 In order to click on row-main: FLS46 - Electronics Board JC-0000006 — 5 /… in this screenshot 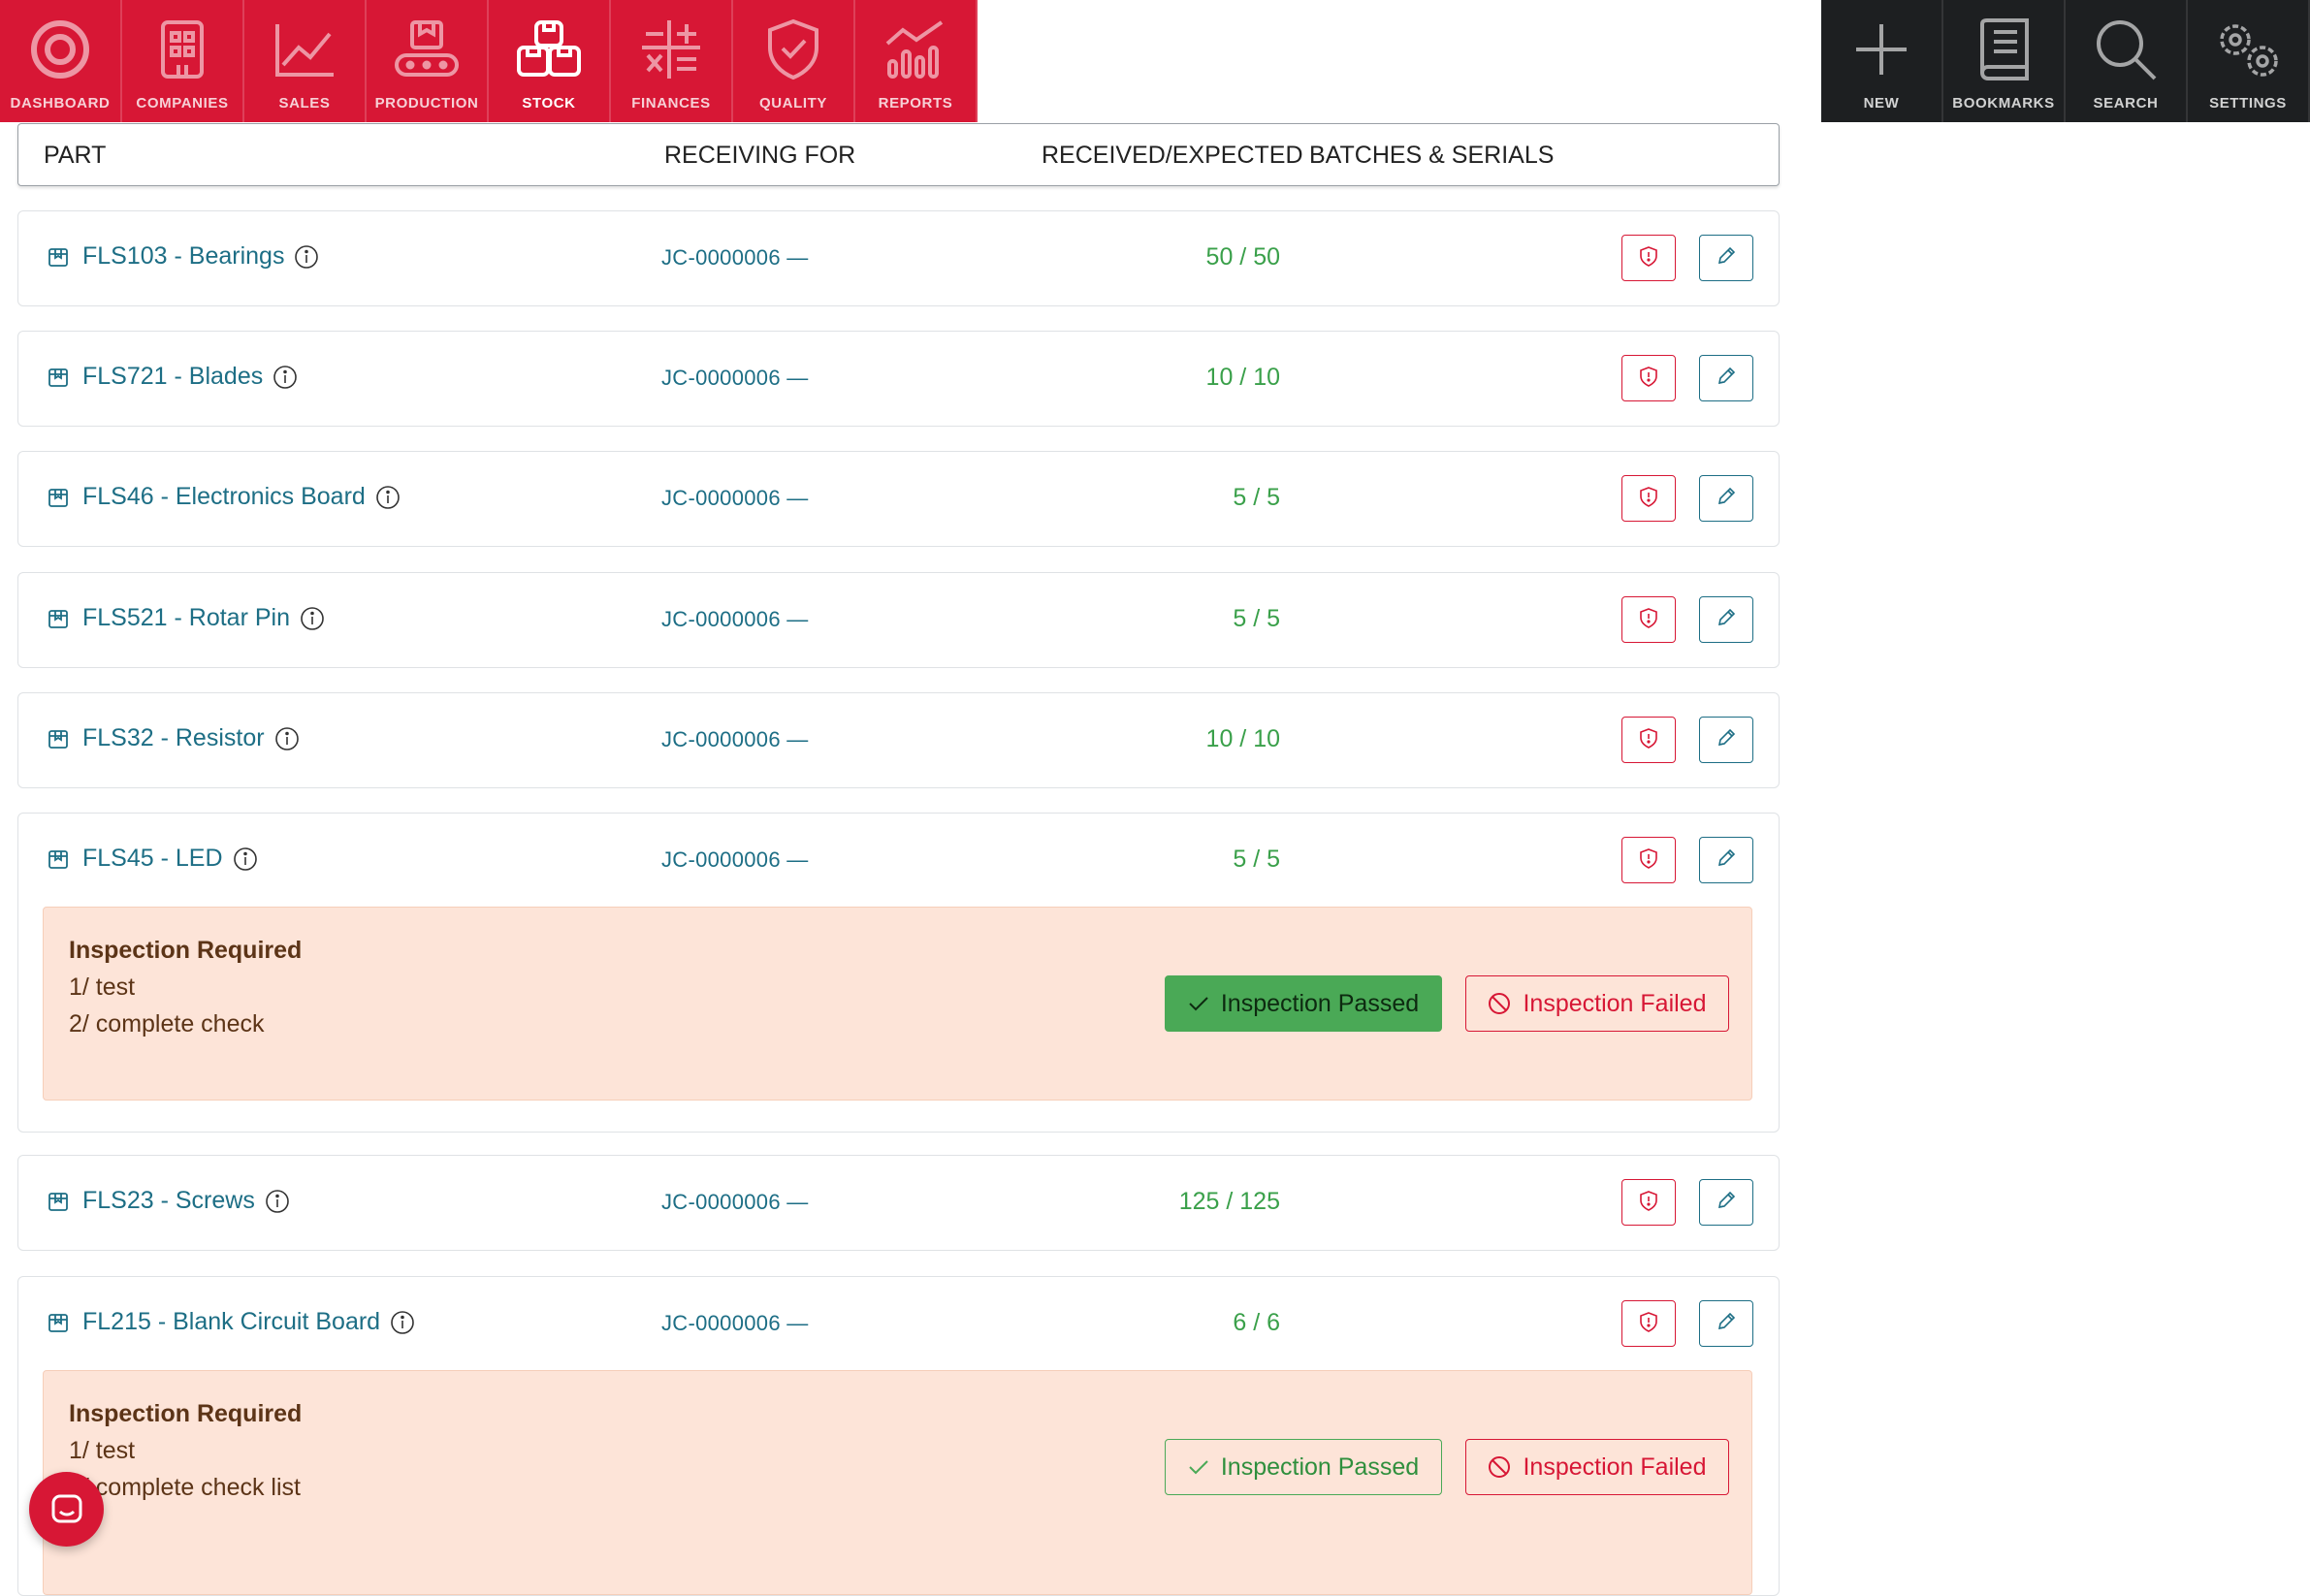, I will do `click(899, 499)`.